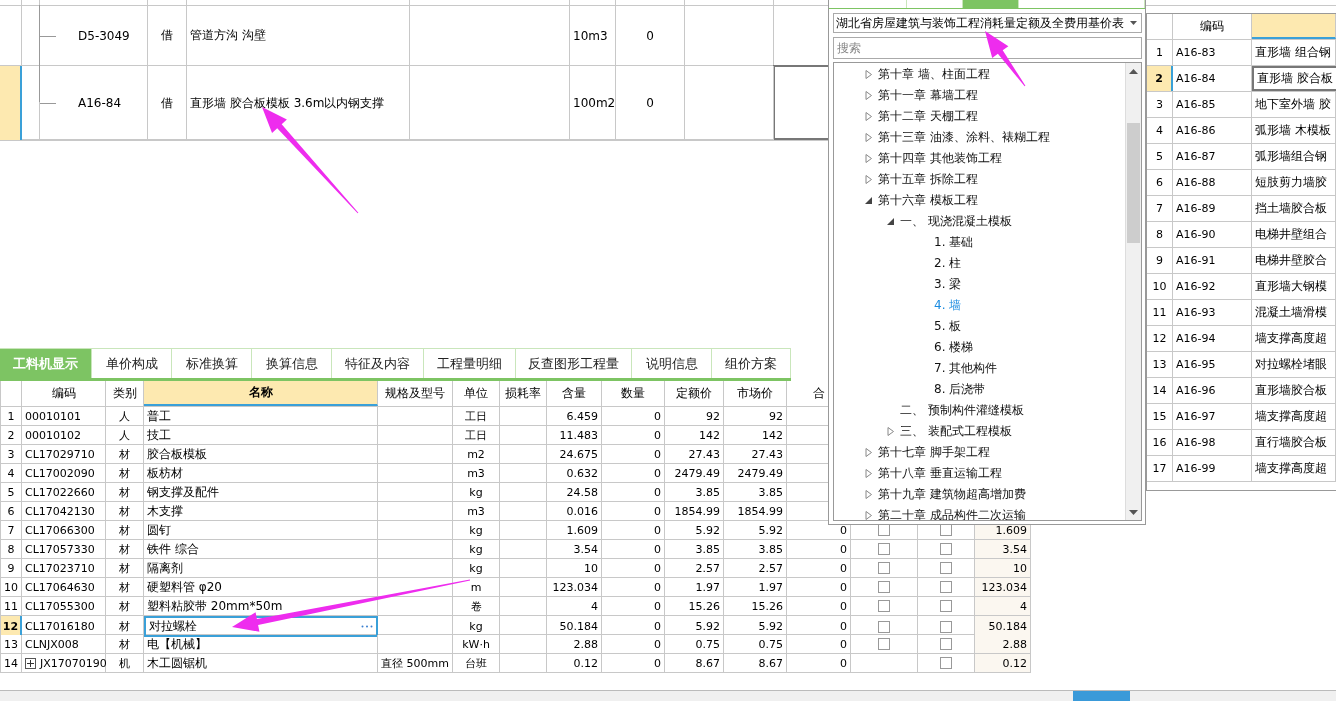  What do you see at coordinates (367, 626) in the screenshot?
I see `more-icon` at bounding box center [367, 626].